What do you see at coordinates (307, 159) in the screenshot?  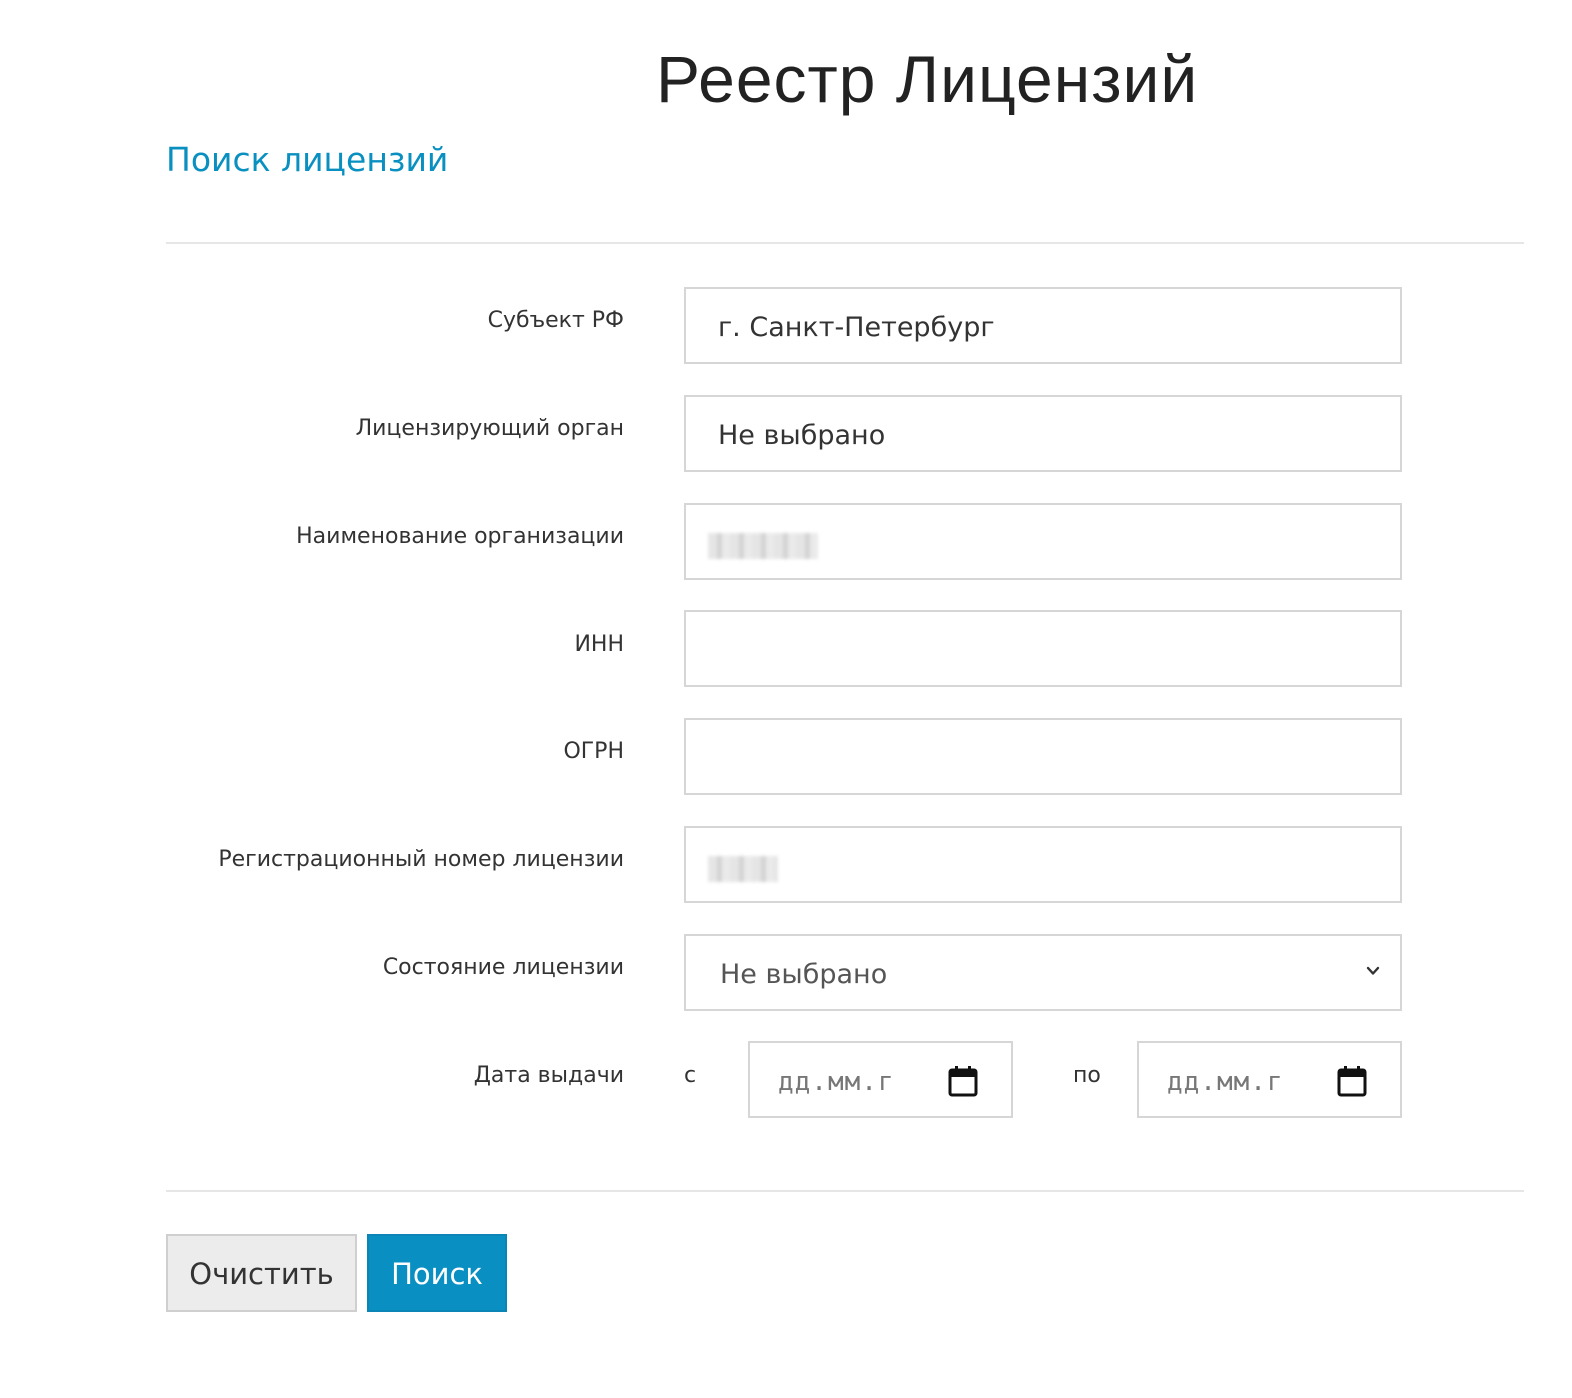 I see `section-title: Поиск лицензий` at bounding box center [307, 159].